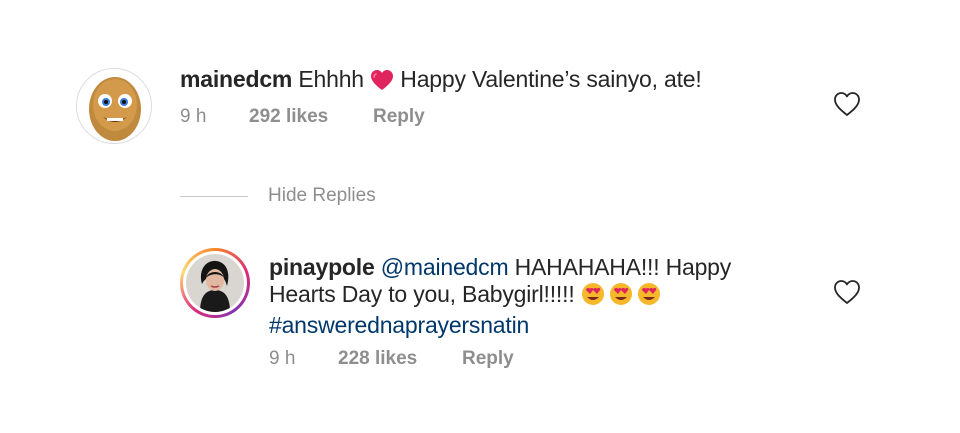 This screenshot has width=960, height=433. I want to click on comment-body-after: Happy Valentine’s sainyo, ate!, so click(551, 79).